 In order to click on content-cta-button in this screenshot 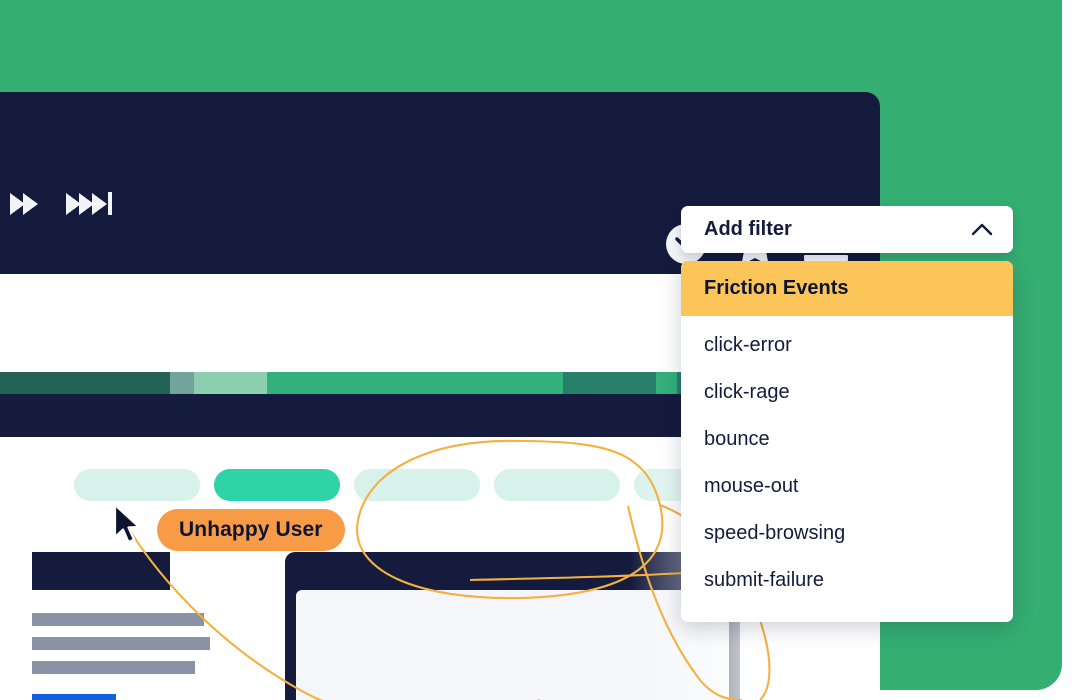, I will do `click(74, 697)`.